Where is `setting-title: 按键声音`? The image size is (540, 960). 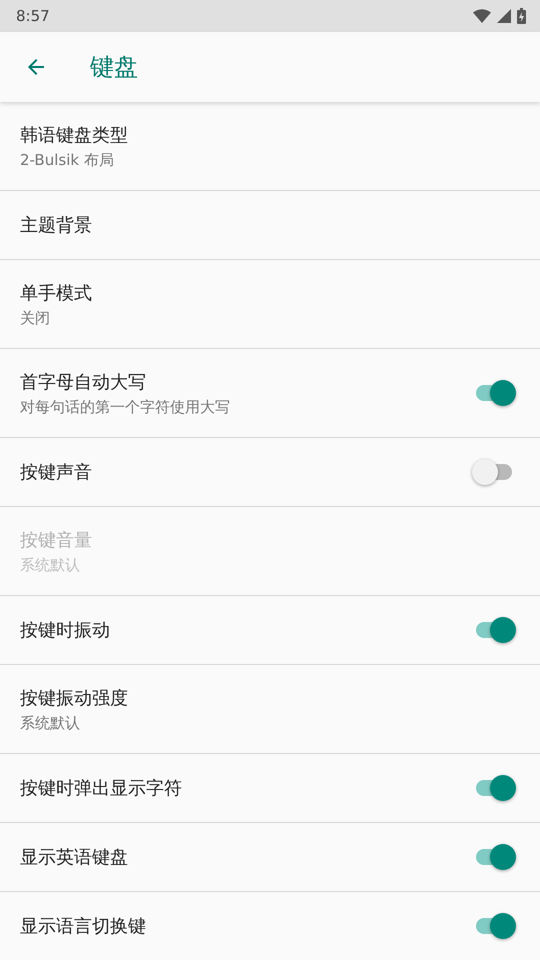
setting-title: 按键声音 is located at coordinates (56, 472).